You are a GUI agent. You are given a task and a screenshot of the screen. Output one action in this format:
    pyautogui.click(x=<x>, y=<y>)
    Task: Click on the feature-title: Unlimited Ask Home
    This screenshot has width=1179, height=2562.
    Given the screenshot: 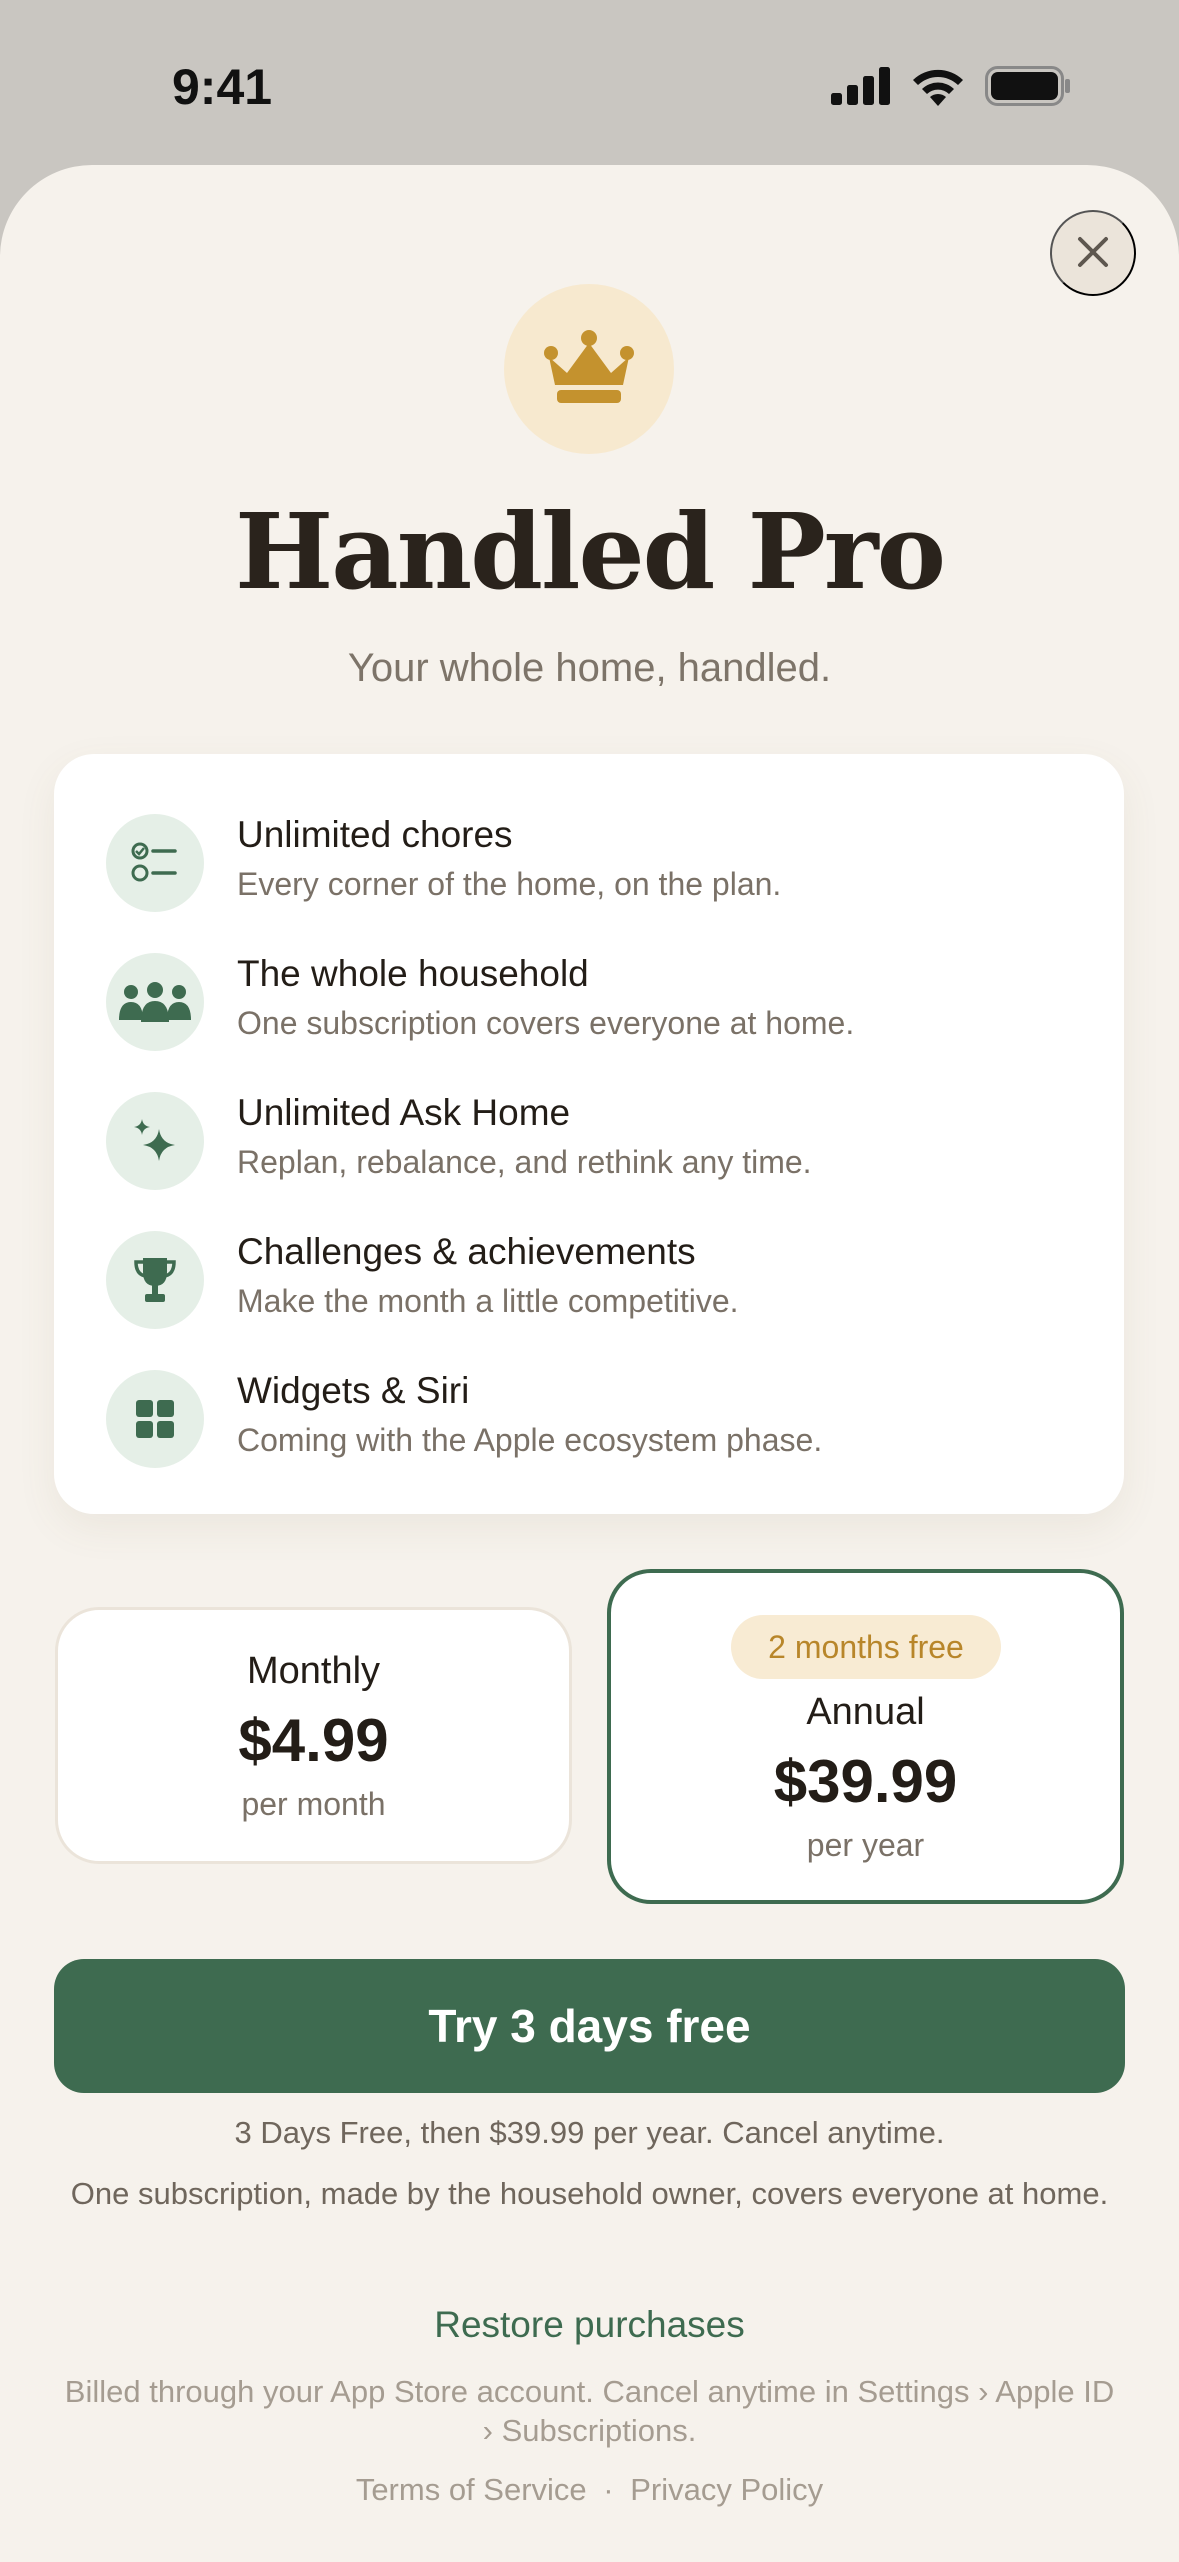 What is the action you would take?
    pyautogui.click(x=404, y=1112)
    